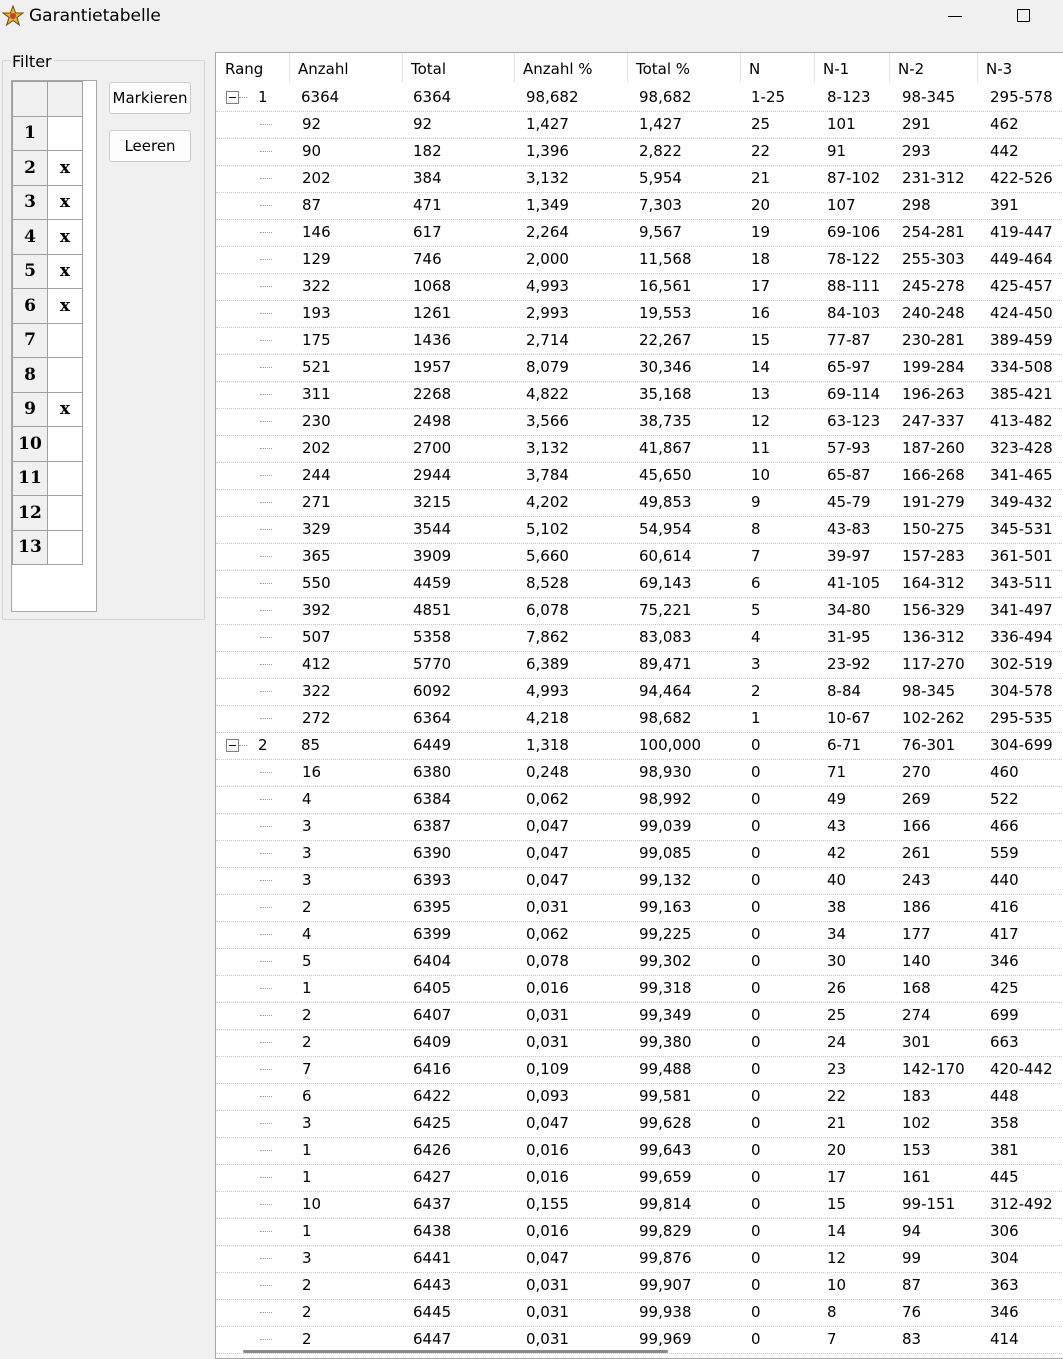 This screenshot has height=1359, width=1063. I want to click on table-row: 2 6445 0,031 99,938 0 8 76 346, so click(639, 1313).